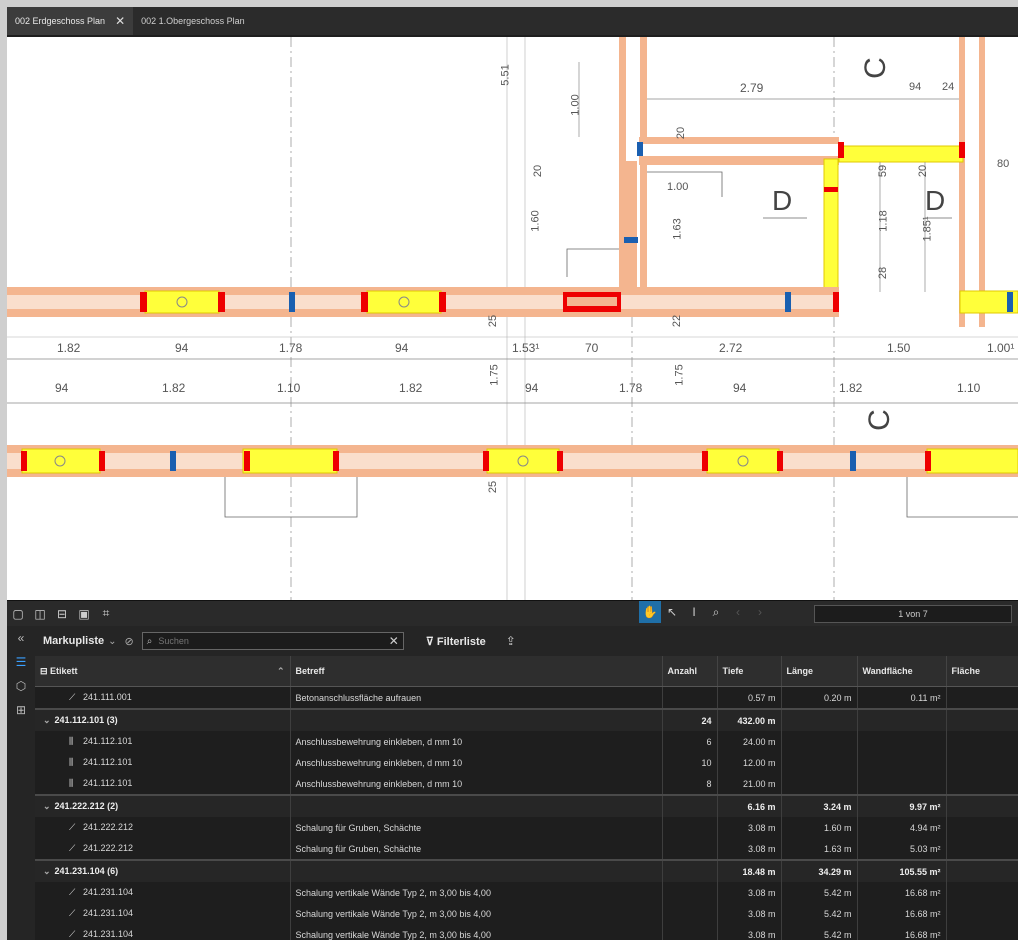  I want to click on col-anzahl: Anzahl, so click(690, 671).